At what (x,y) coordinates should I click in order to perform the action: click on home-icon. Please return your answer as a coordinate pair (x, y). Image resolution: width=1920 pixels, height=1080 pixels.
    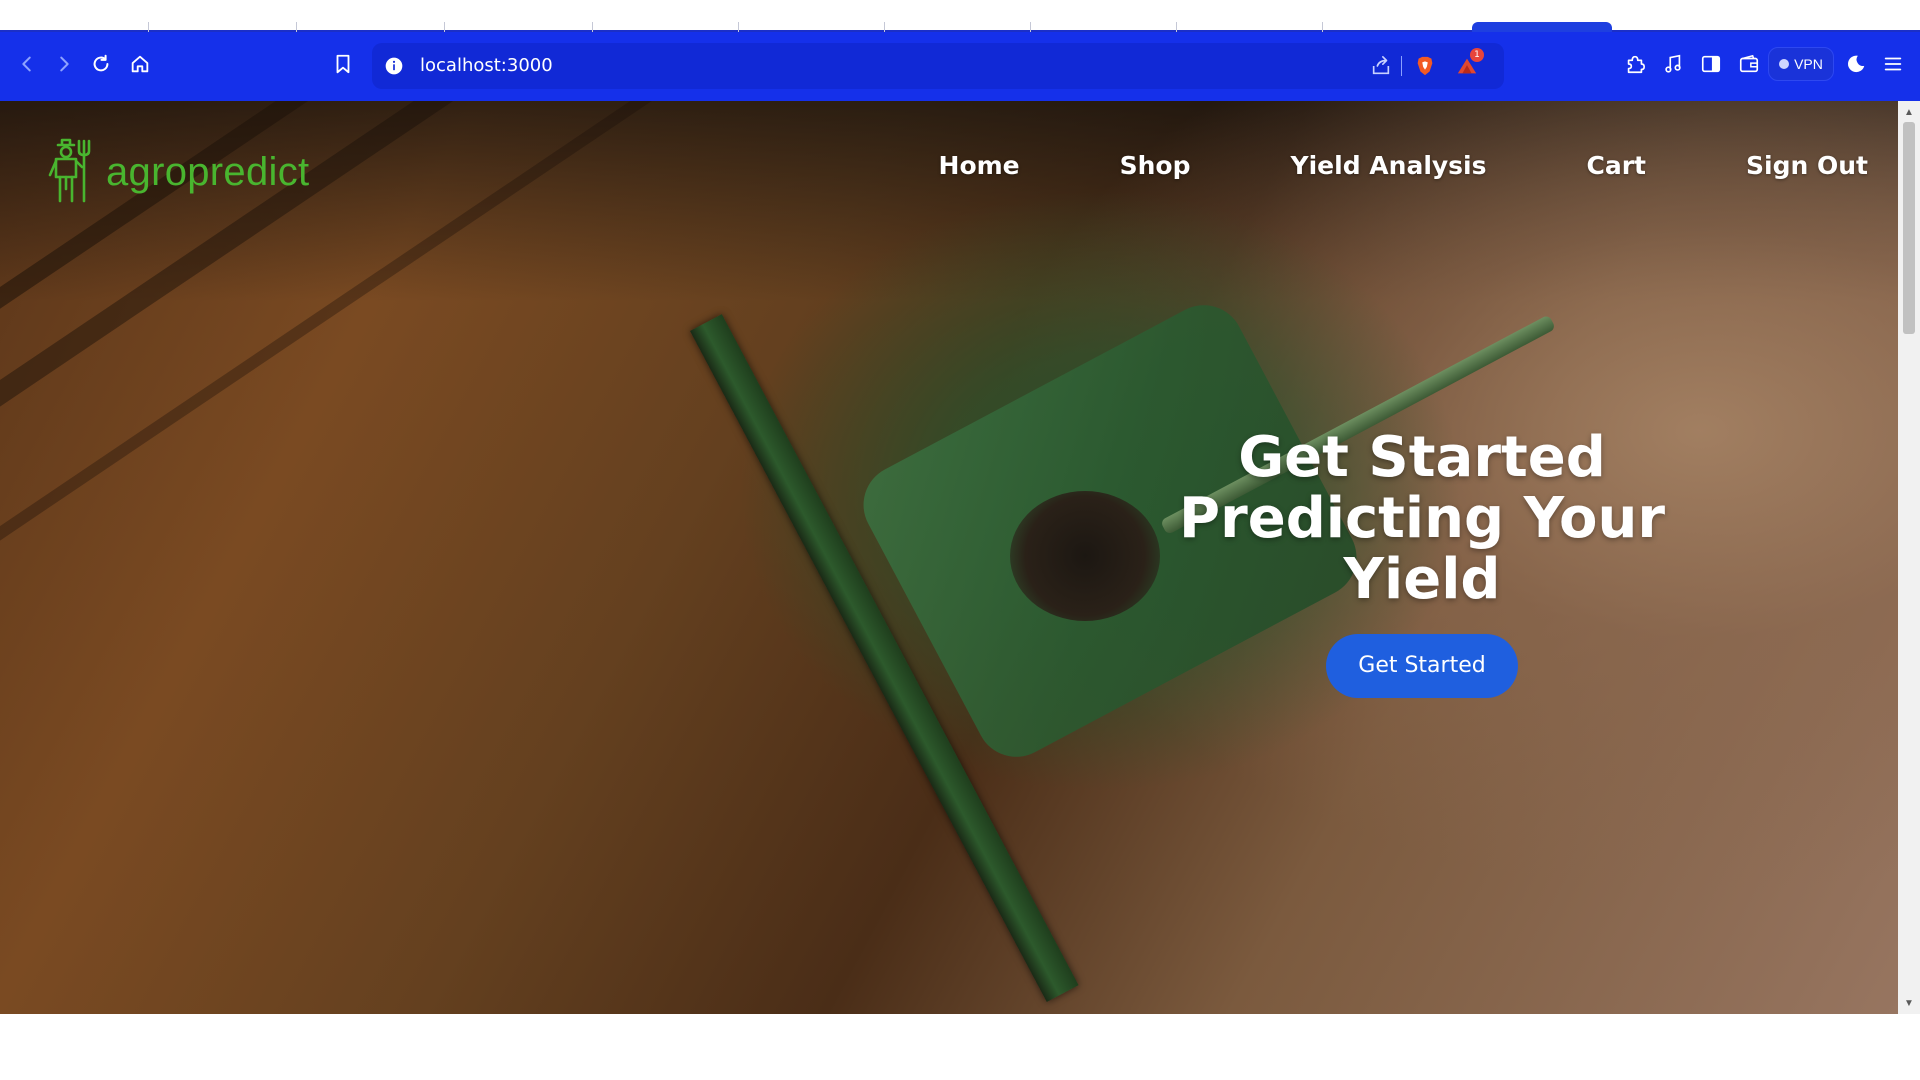
    Looking at the image, I should click on (140, 64).